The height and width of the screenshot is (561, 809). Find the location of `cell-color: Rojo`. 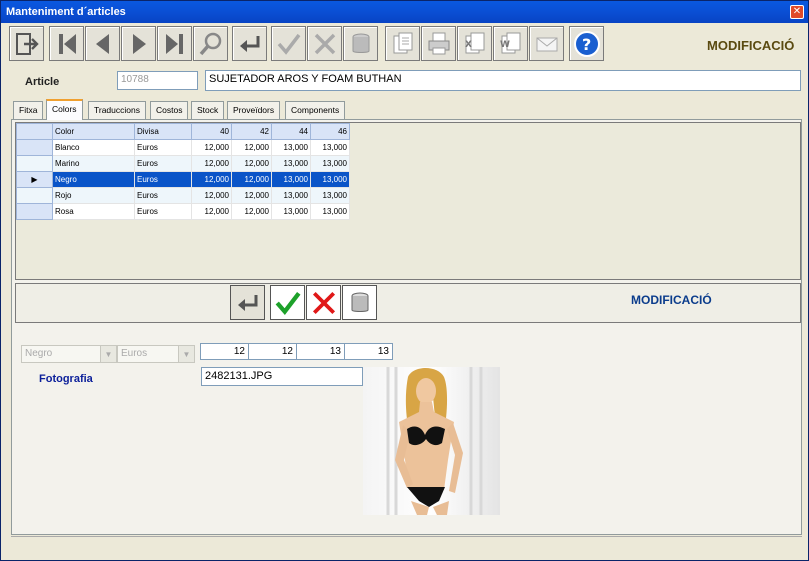

cell-color: Rojo is located at coordinates (93, 195).